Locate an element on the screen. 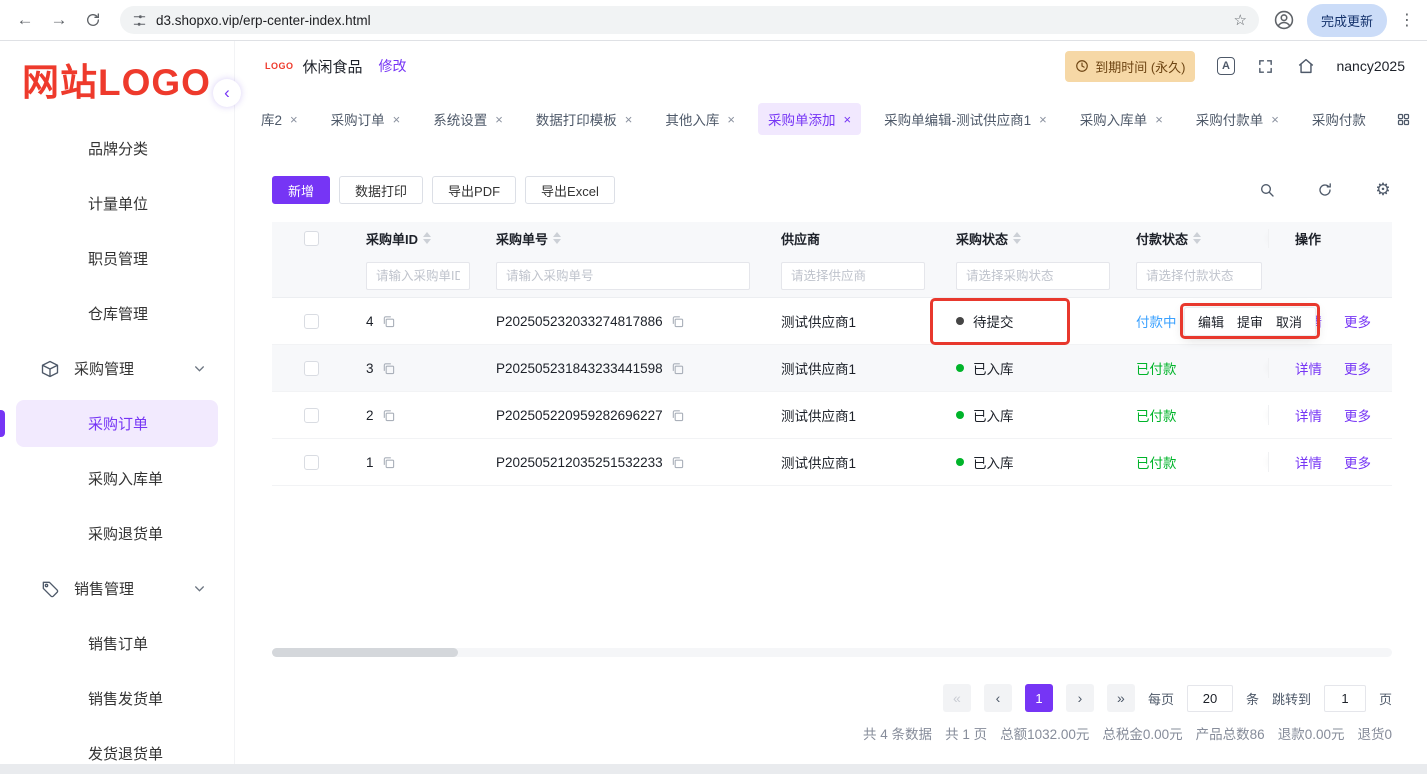  sidebar-item-staff-management: 职员管理 is located at coordinates (117, 258).